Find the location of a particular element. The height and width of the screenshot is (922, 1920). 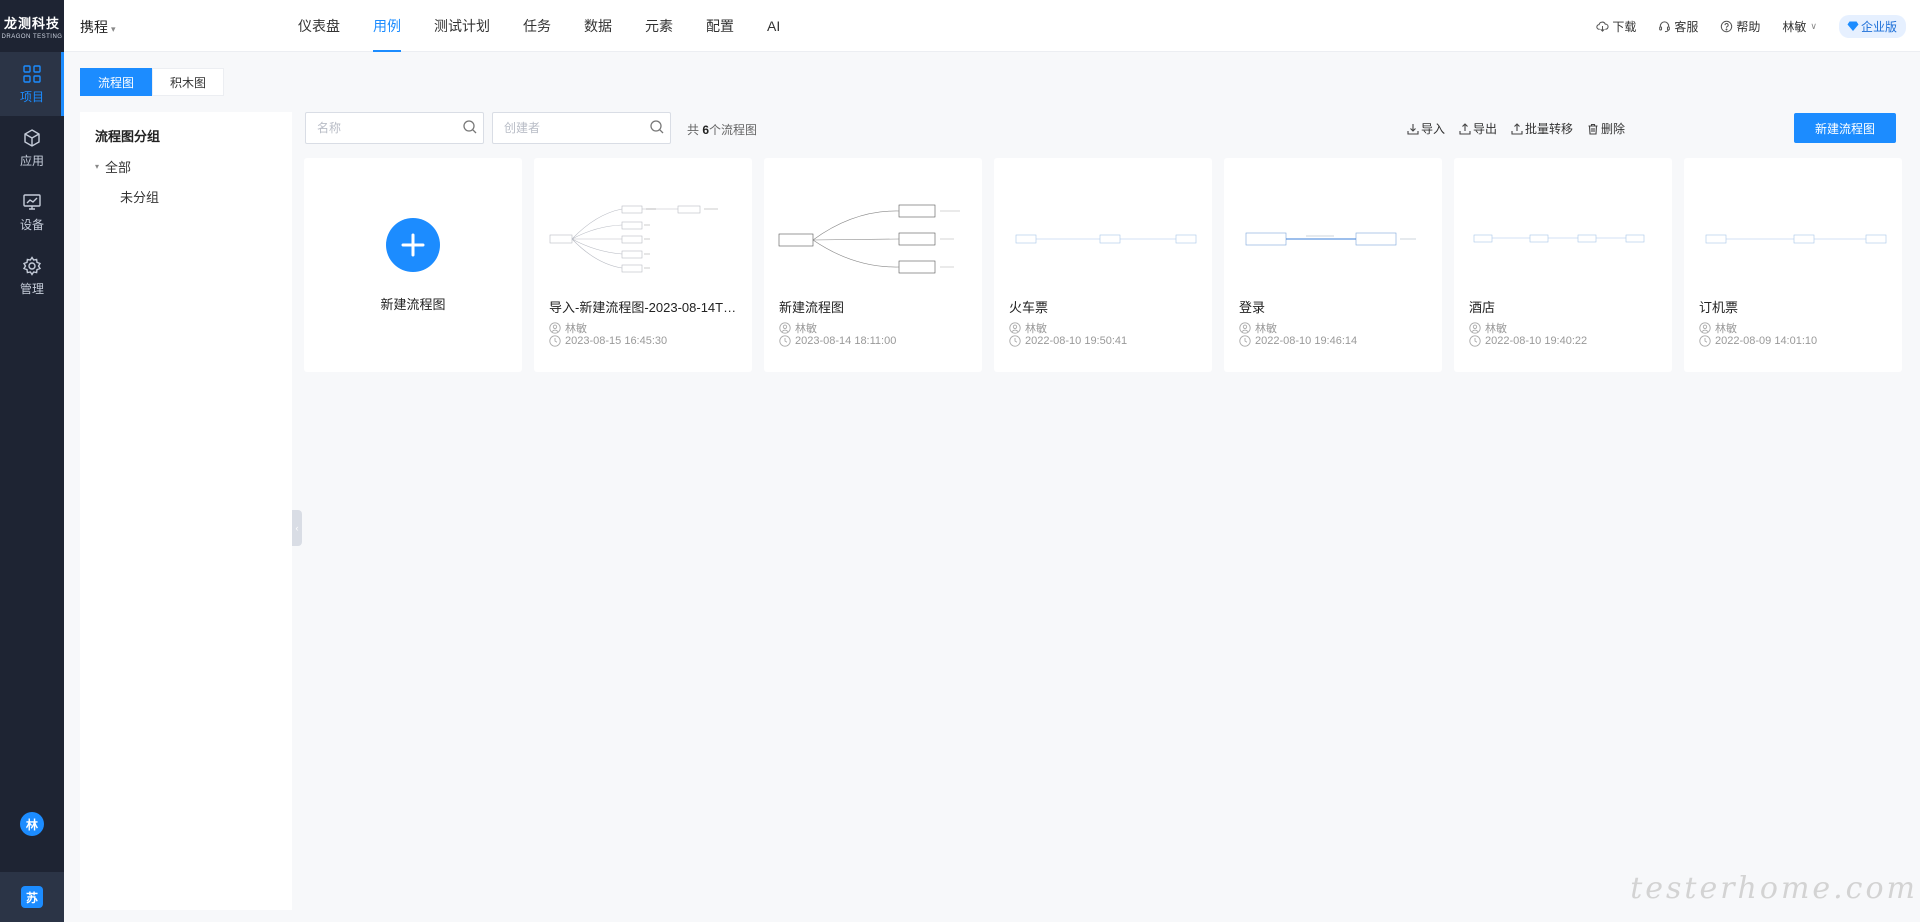

card-timestamp: 2022-08-09 14:01:10 is located at coordinates (1766, 341).